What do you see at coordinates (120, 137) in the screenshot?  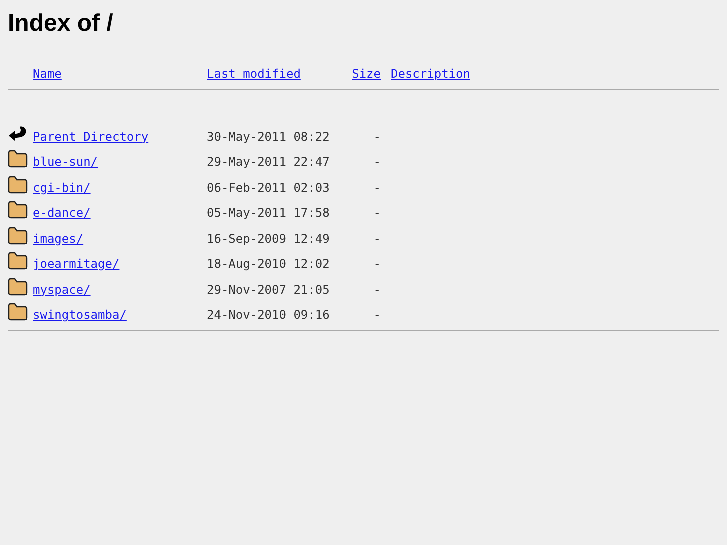 I see `directory-link: Parent Directory` at bounding box center [120, 137].